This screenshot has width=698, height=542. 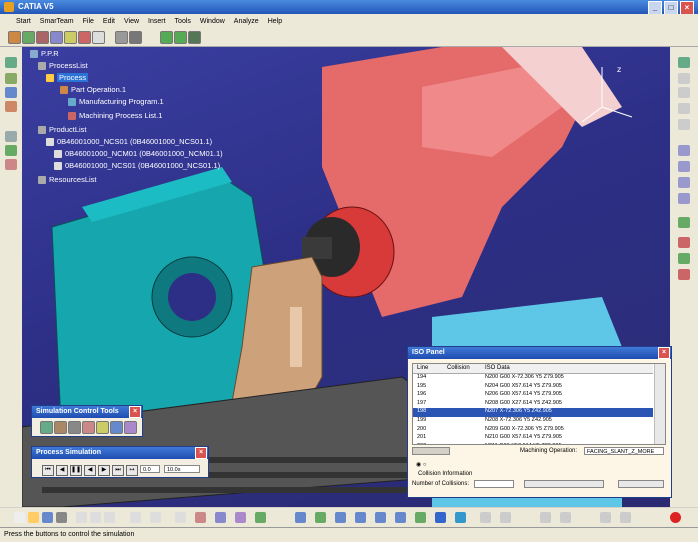 I want to click on menu-window: Window, so click(x=212, y=21).